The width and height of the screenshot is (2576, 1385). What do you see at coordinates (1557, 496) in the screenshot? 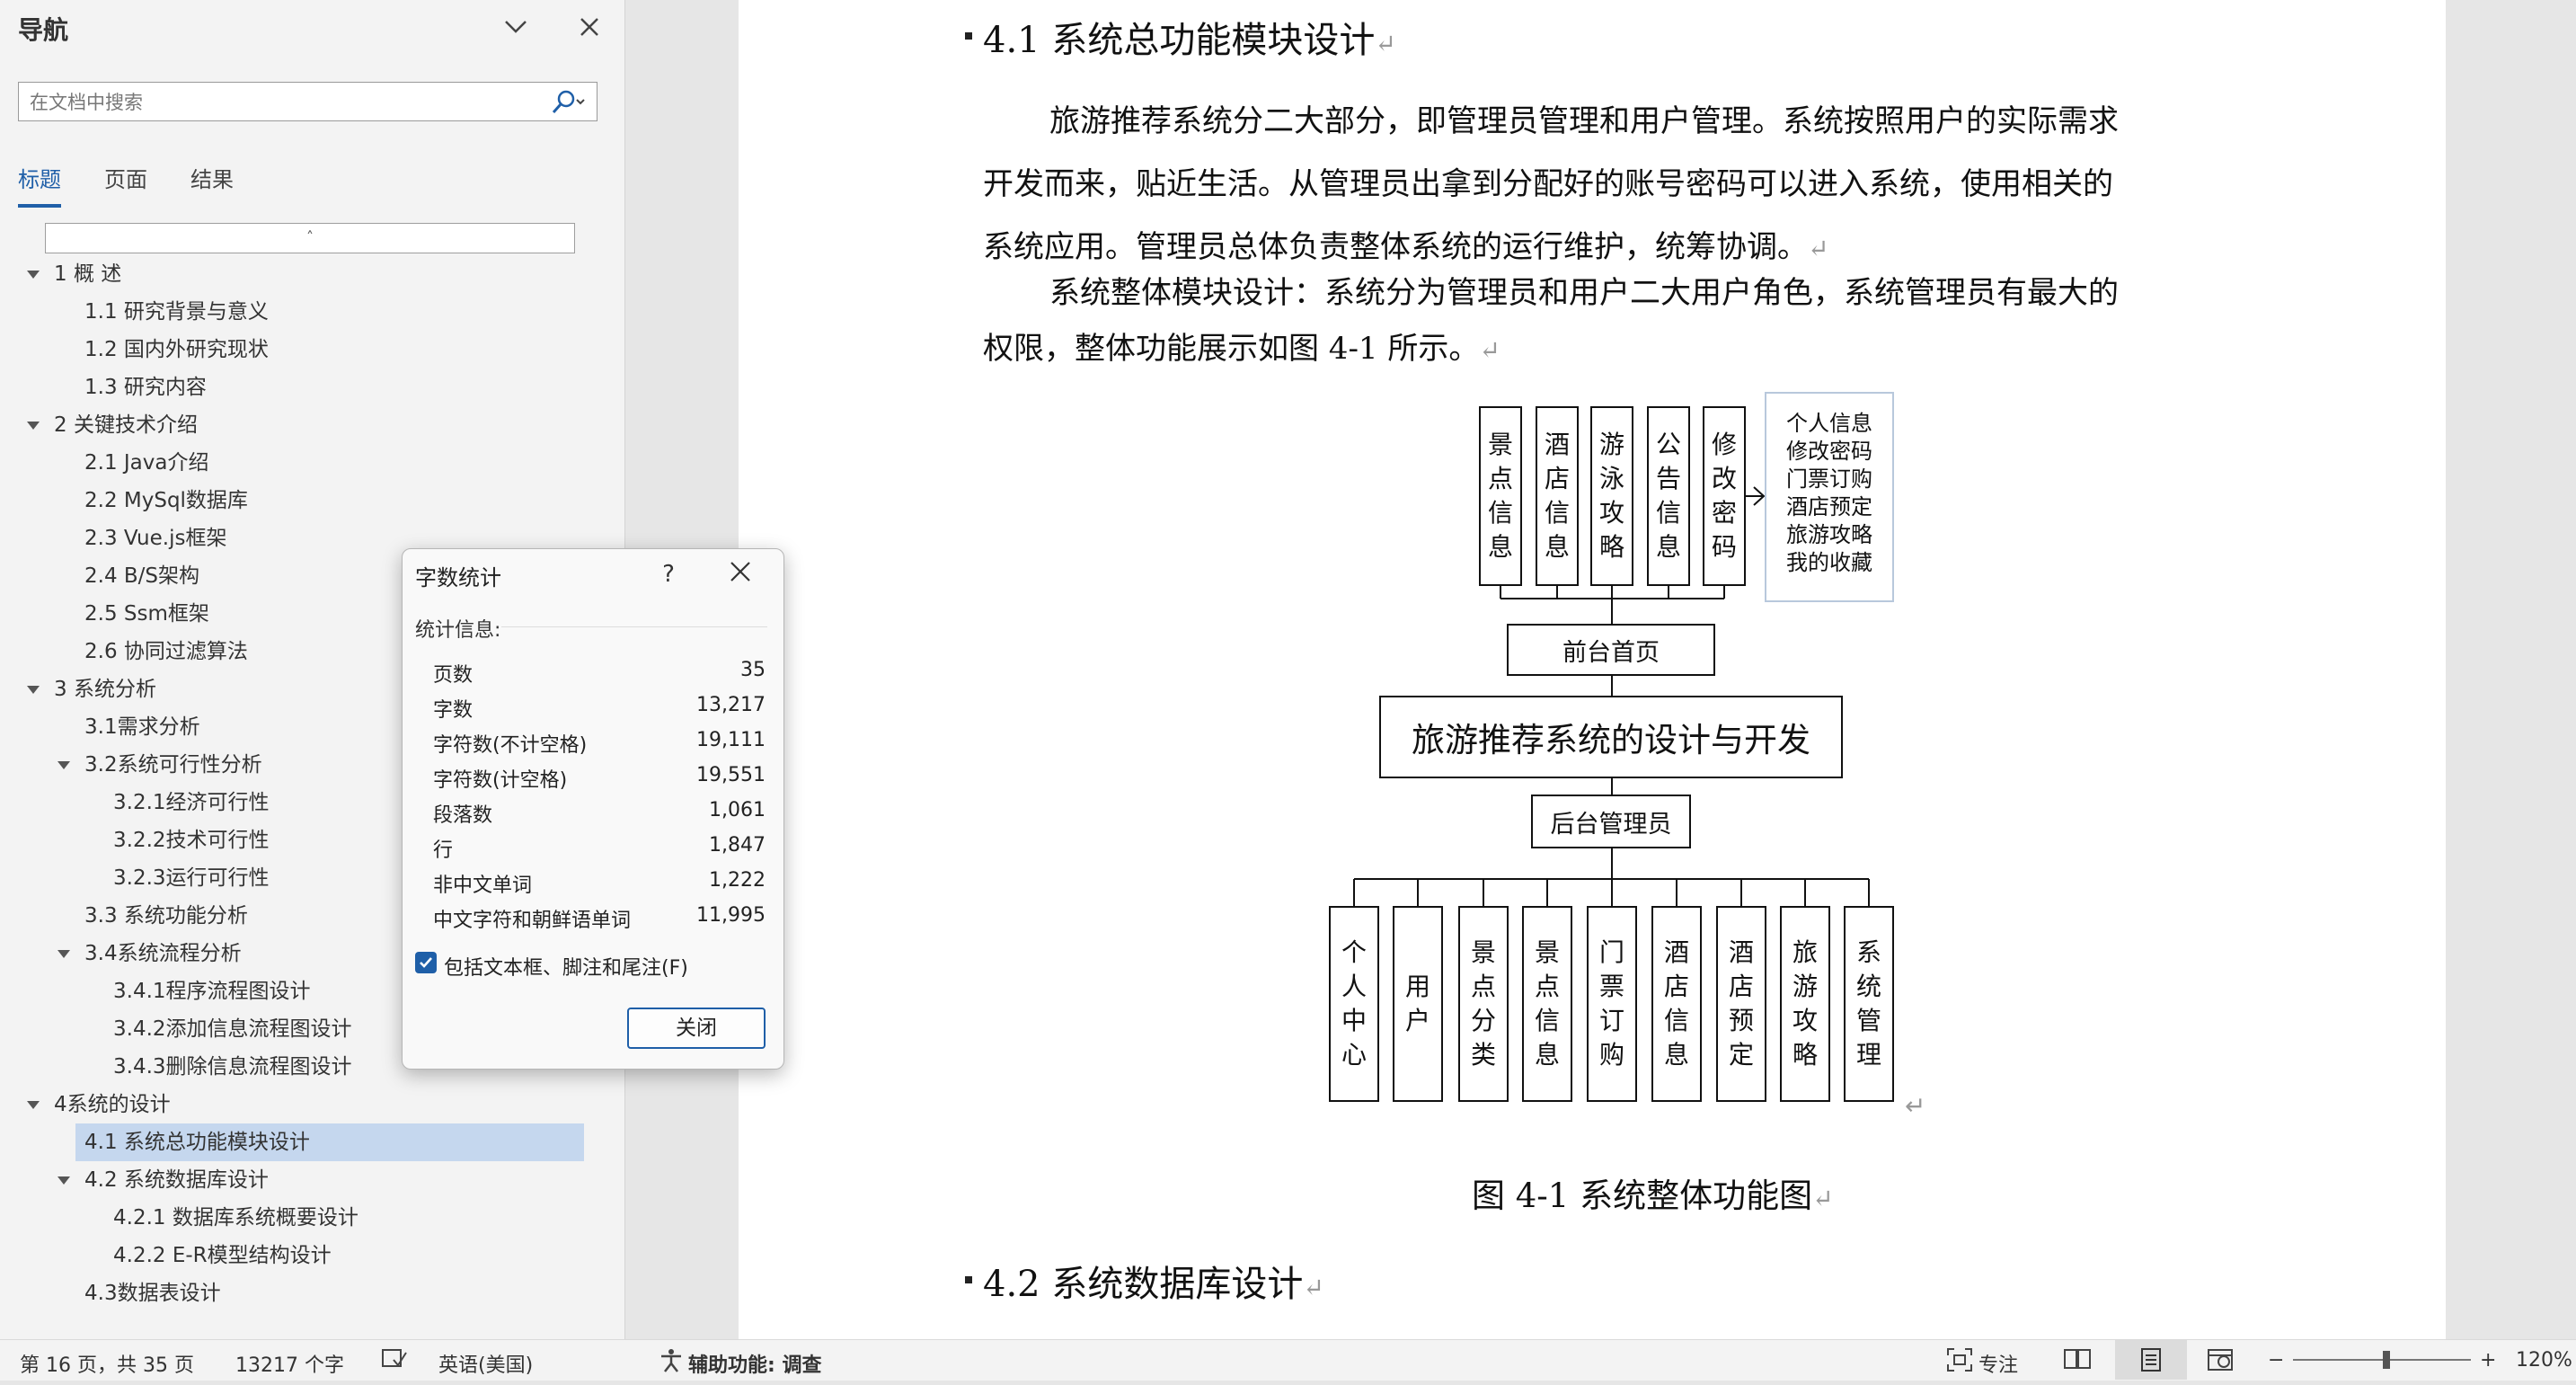
I see `top-module-2: 酒店信息` at bounding box center [1557, 496].